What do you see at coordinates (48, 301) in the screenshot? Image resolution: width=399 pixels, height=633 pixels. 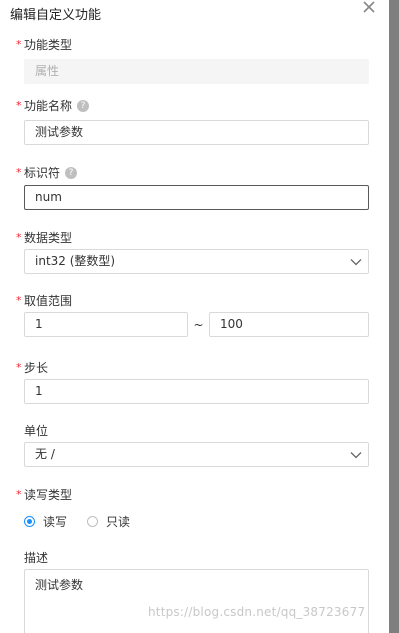 I see `value-range-label: 取值范围` at bounding box center [48, 301].